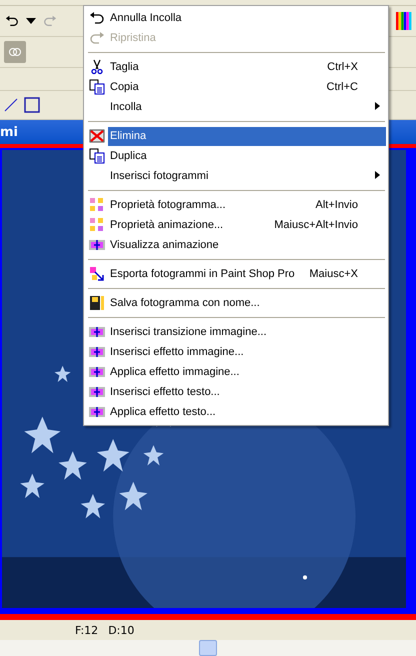 The width and height of the screenshot is (416, 656). I want to click on line-tool-icon, so click(11, 105).